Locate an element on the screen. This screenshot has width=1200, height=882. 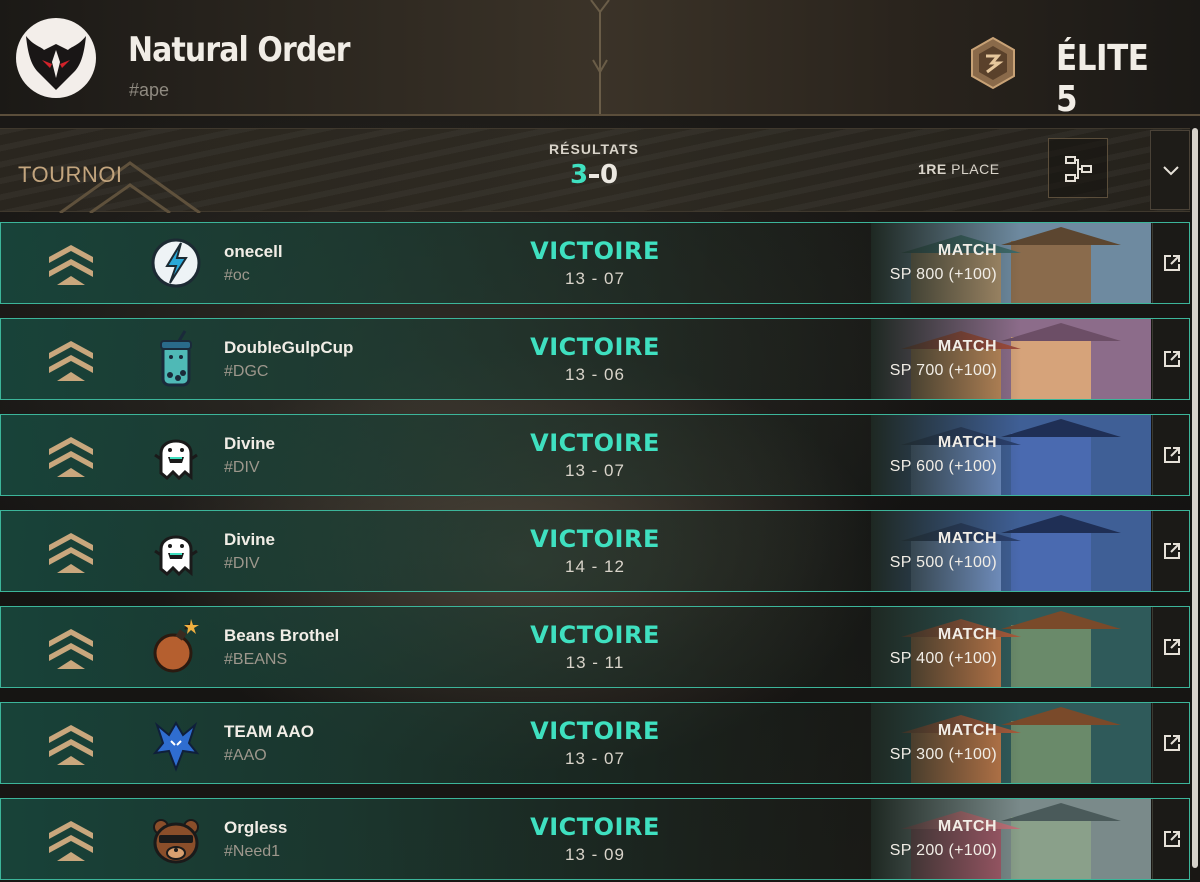
bracket-button is located at coordinates (1078, 168).